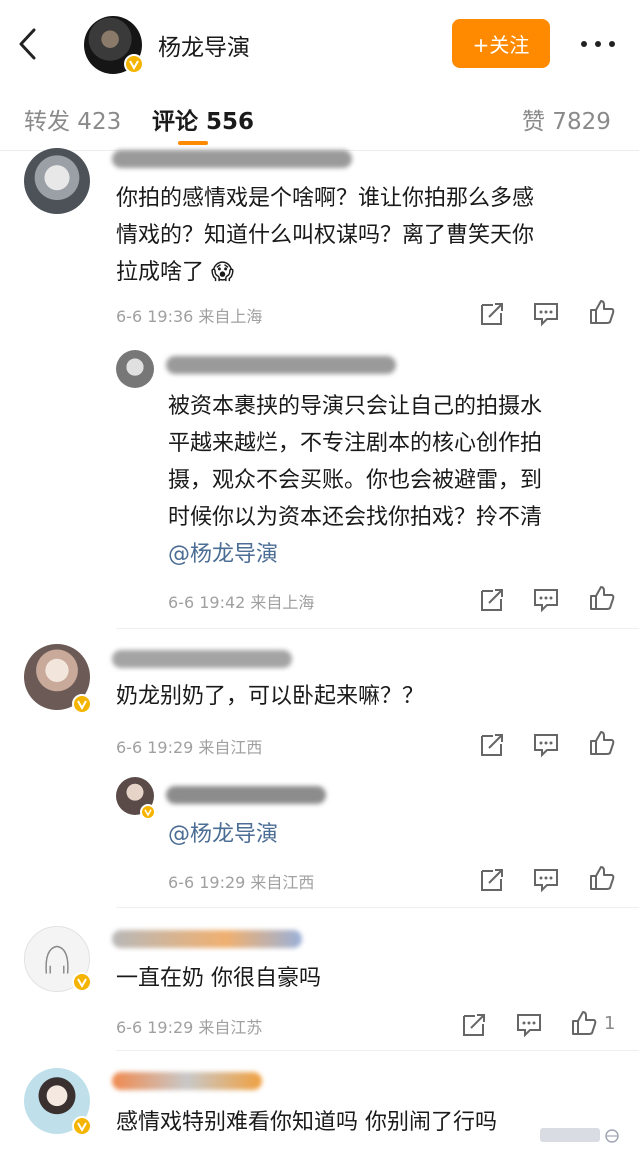  Describe the element at coordinates (306, 1122) in the screenshot. I see `comment-text: 感情戏特别难看你知道吗 你别闹了行吗` at that location.